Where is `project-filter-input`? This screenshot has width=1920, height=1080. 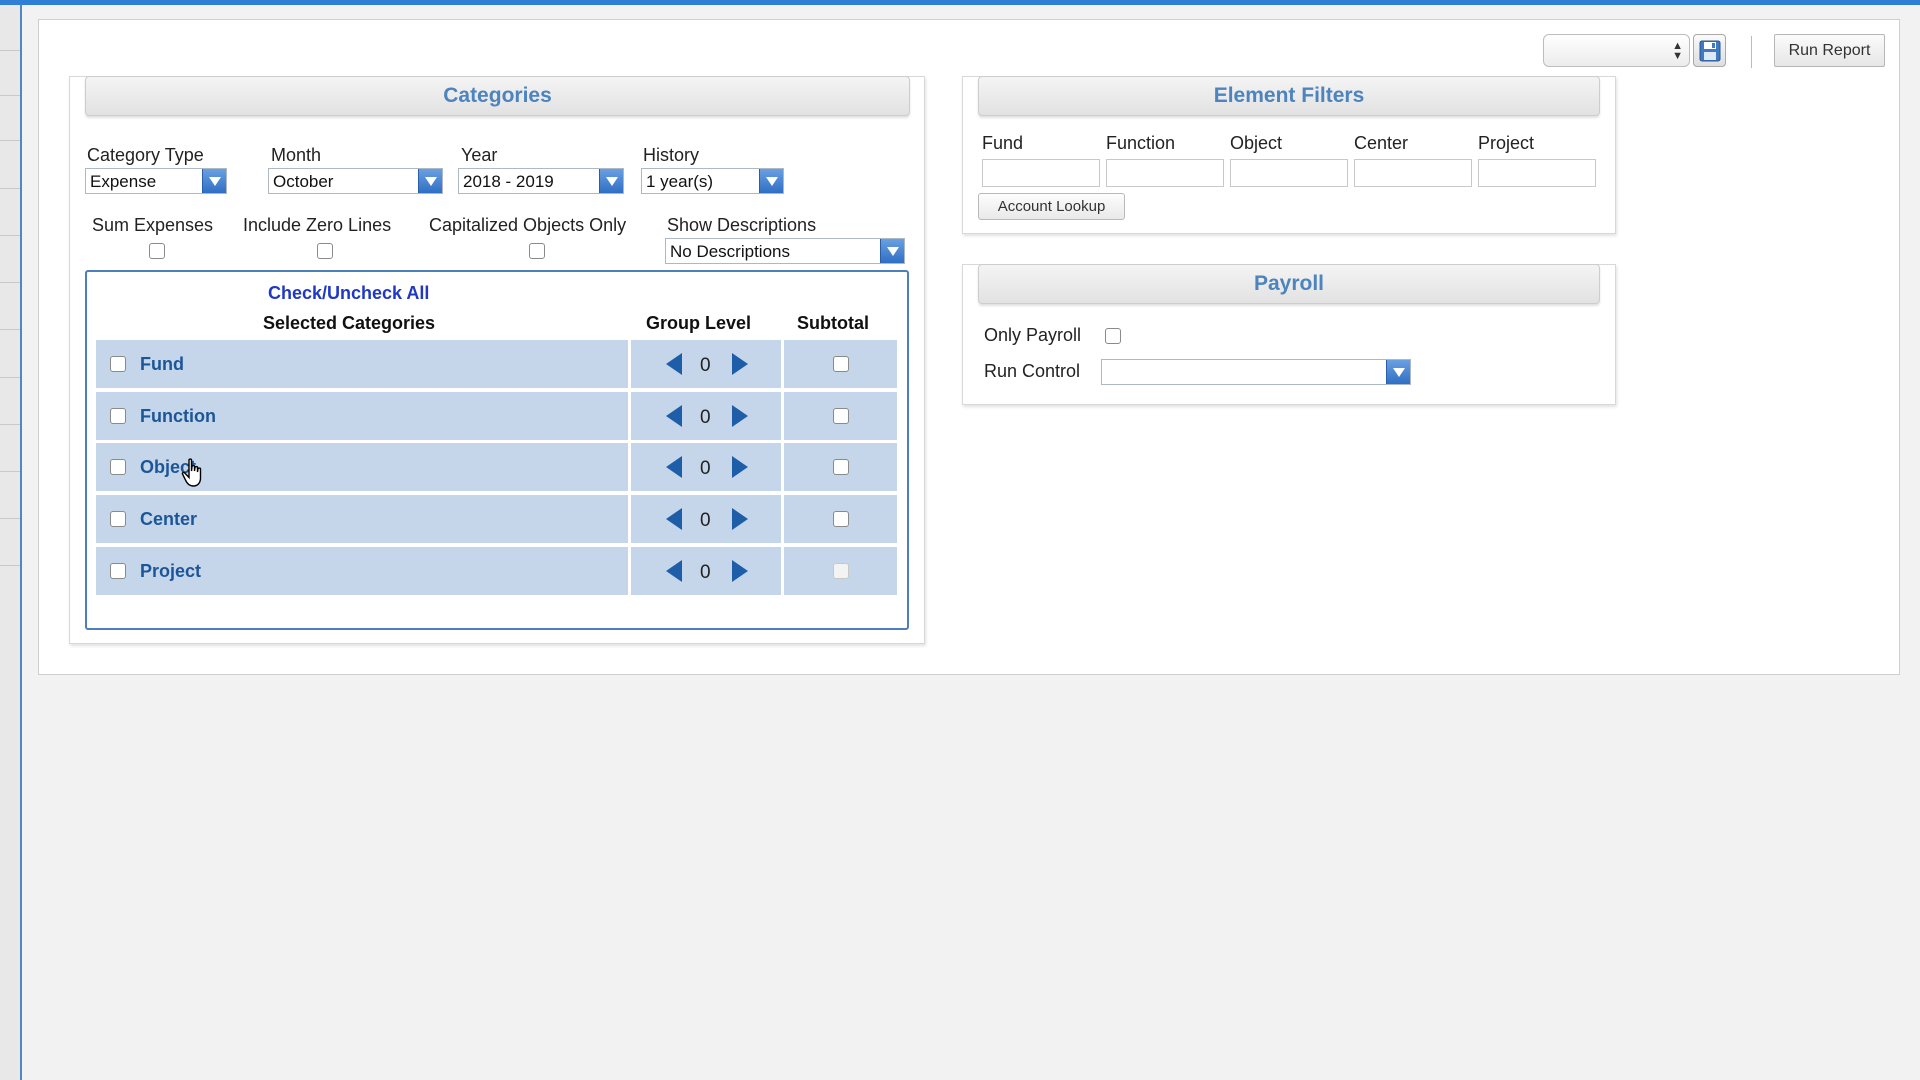
project-filter-input is located at coordinates (1537, 173).